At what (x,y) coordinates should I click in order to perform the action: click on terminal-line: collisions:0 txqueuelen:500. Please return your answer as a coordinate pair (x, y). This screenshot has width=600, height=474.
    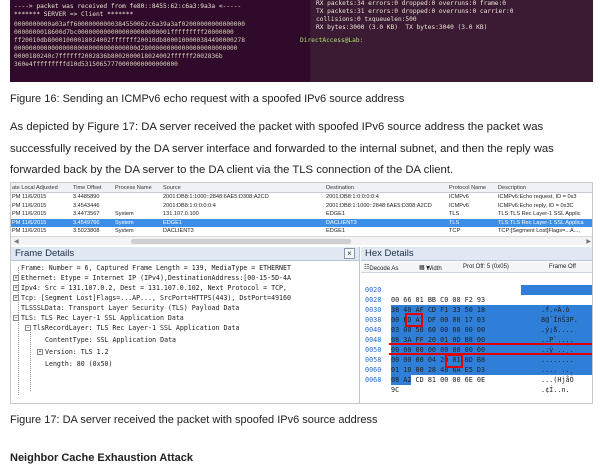
    Looking at the image, I should click on (366, 19).